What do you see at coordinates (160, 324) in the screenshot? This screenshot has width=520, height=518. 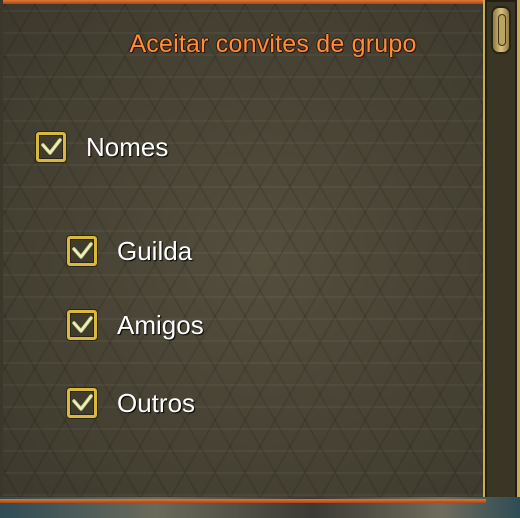 I see `amigos-label: Amigos` at bounding box center [160, 324].